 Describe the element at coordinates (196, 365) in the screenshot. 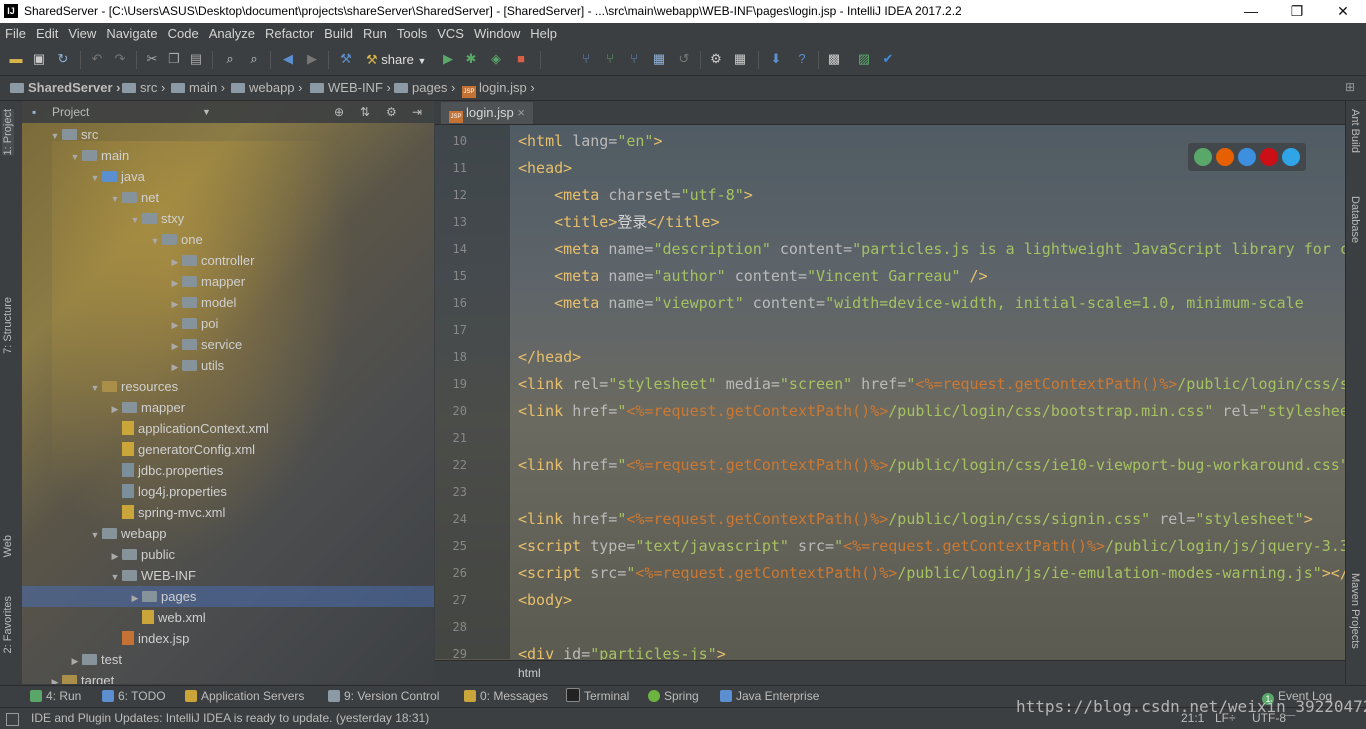

I see `tree-item: ▶ utils` at that location.